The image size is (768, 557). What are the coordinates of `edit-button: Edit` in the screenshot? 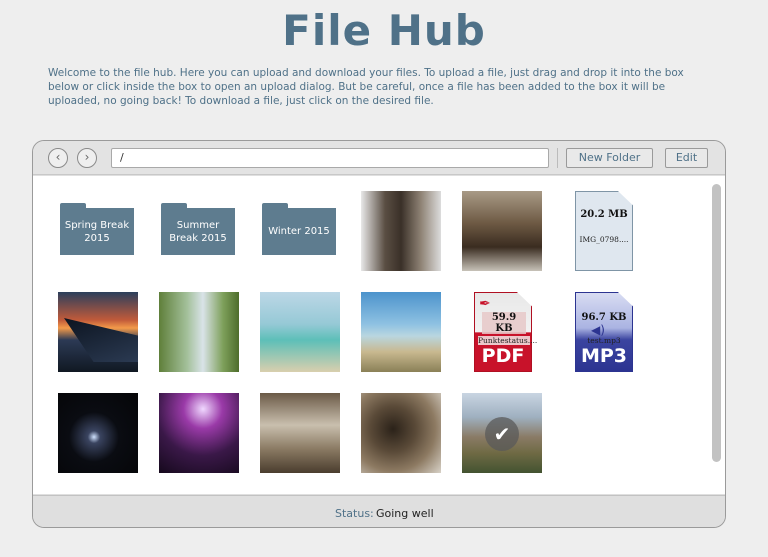 It's located at (686, 158).